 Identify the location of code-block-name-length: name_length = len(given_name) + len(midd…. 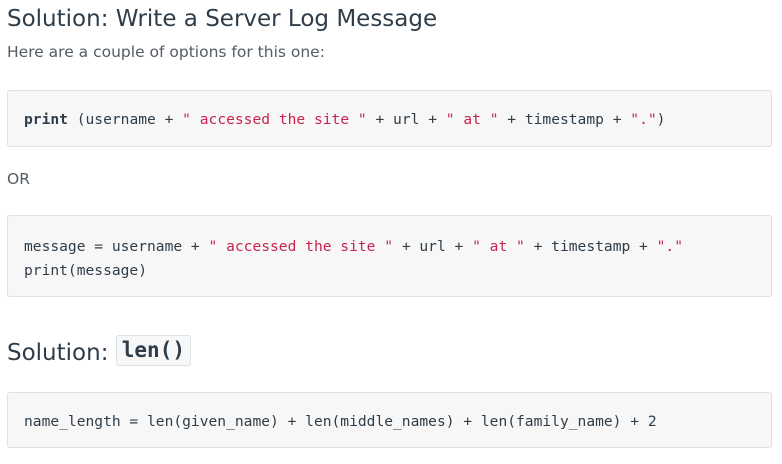
(389, 420).